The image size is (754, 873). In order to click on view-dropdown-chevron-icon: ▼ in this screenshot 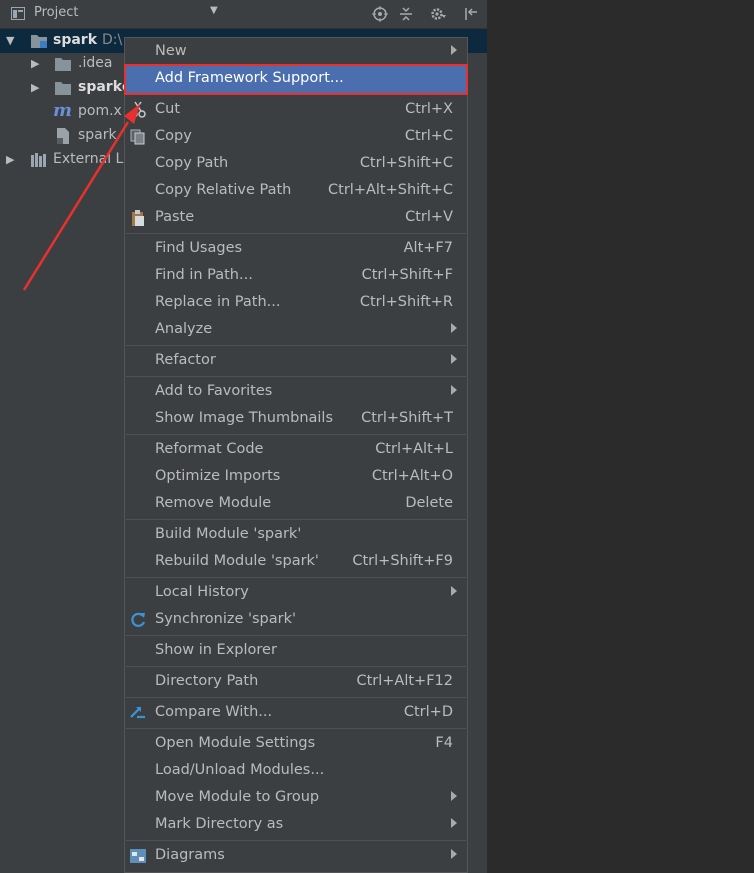, I will do `click(214, 10)`.